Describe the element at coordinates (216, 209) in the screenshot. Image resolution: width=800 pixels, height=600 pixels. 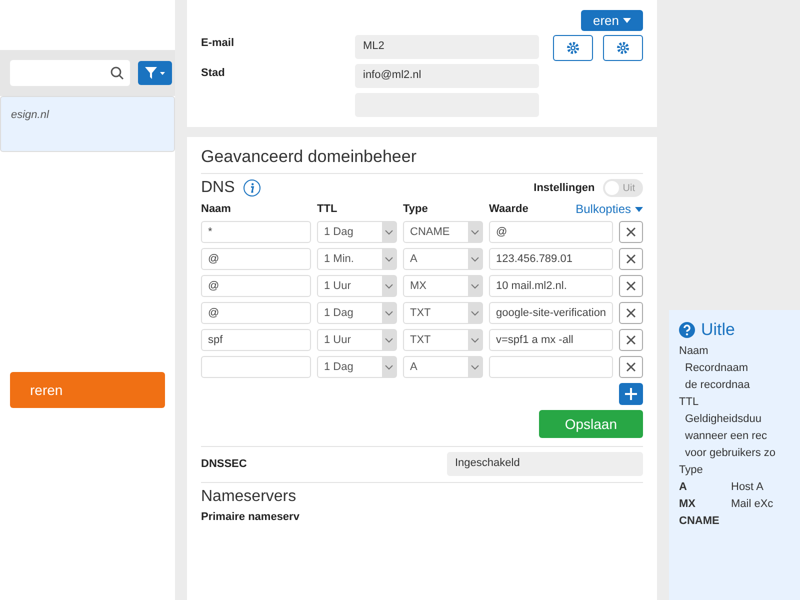
I see `column-header: Naam` at that location.